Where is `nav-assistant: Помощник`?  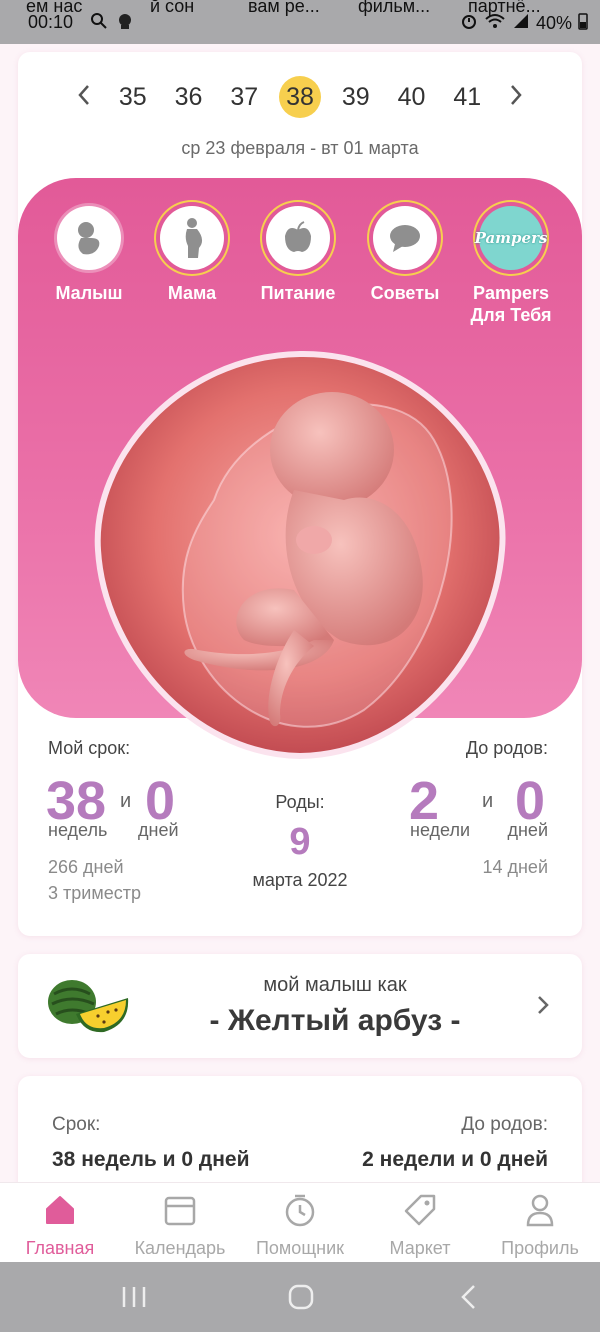
nav-assistant: Помощник is located at coordinates (300, 1226).